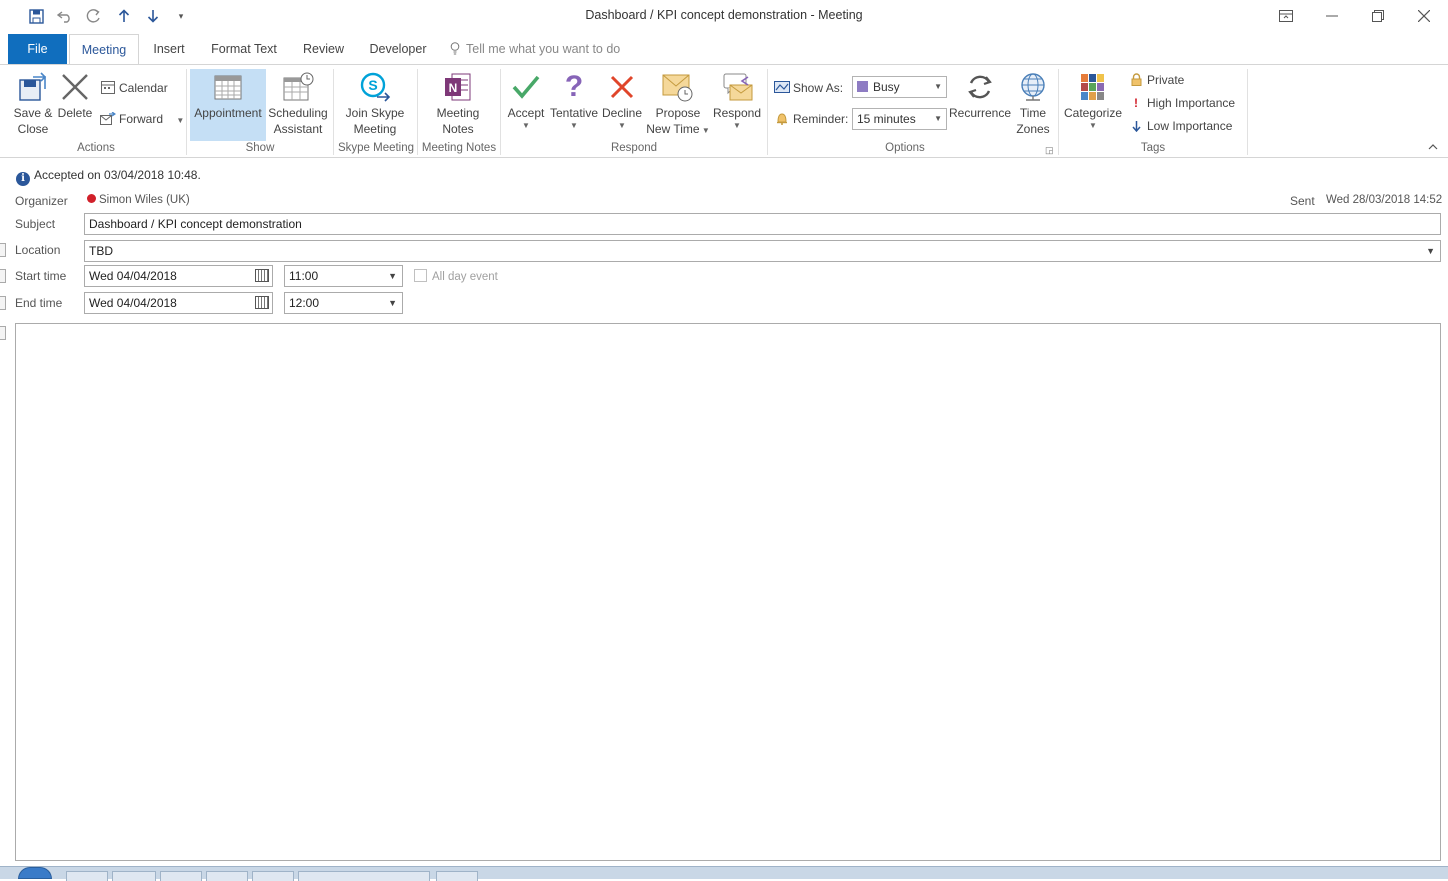 This screenshot has width=1448, height=881. Describe the element at coordinates (372, 85) in the screenshot. I see `svg-text: S` at that location.